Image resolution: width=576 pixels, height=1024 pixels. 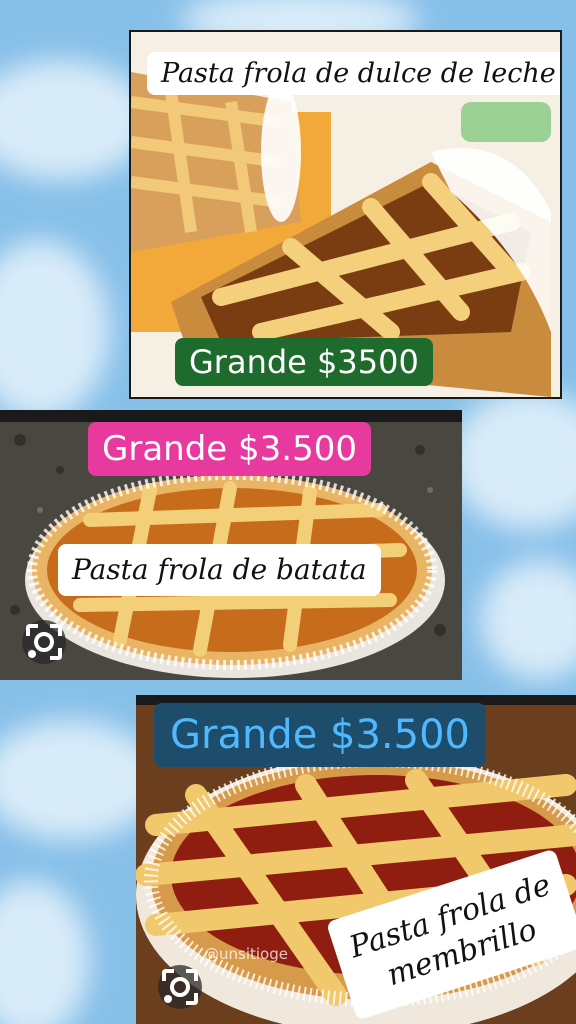 I want to click on product-title: Pasta frola de dulce de leche, so click(x=353, y=73).